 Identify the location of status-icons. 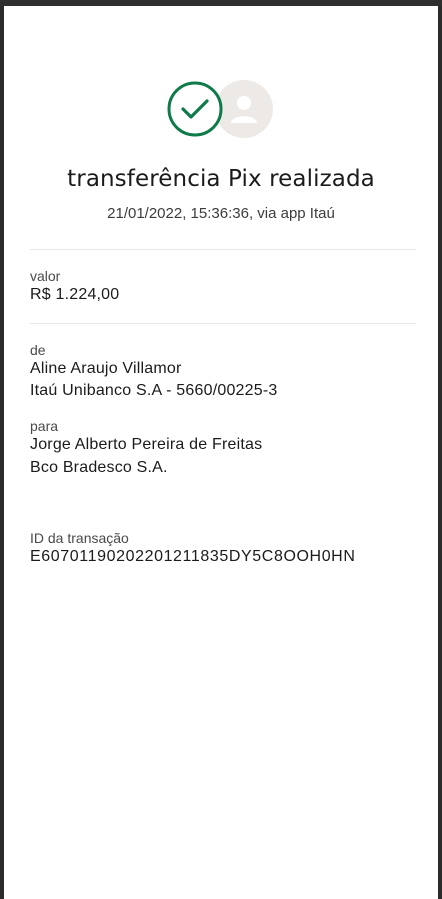
(220, 111).